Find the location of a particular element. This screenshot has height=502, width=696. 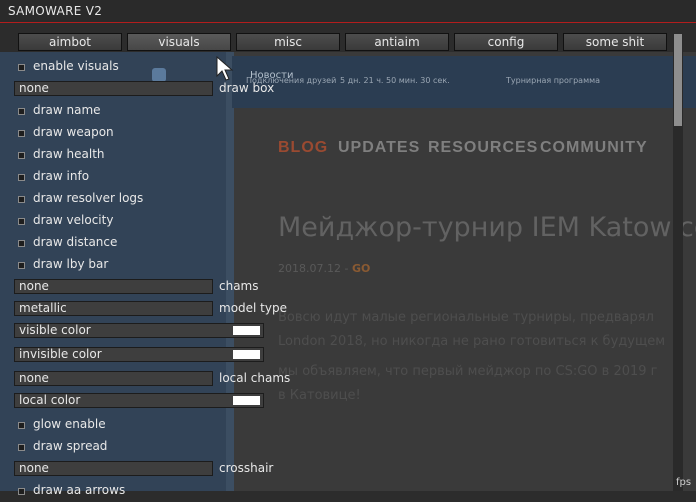

draw-weapon-checkbox is located at coordinates (21, 133).